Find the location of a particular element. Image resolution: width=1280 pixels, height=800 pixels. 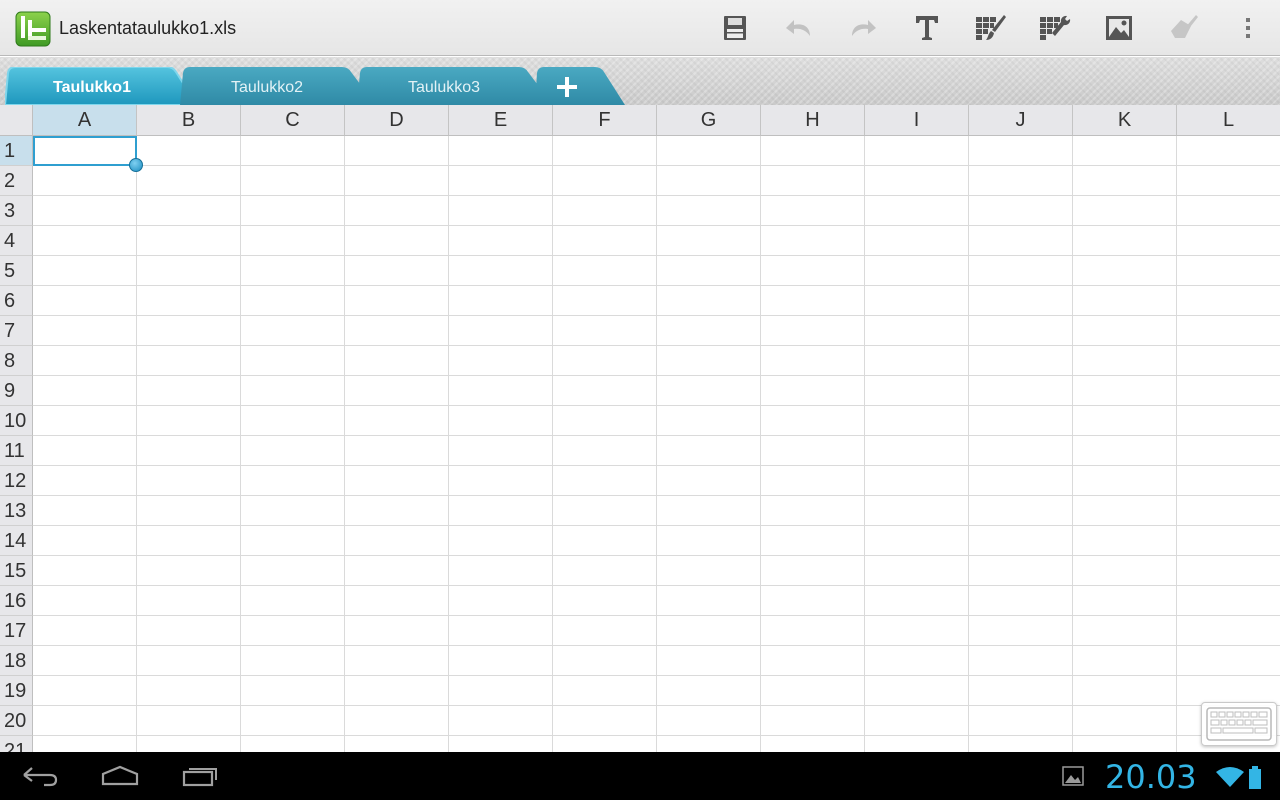

save-button is located at coordinates (735, 28).